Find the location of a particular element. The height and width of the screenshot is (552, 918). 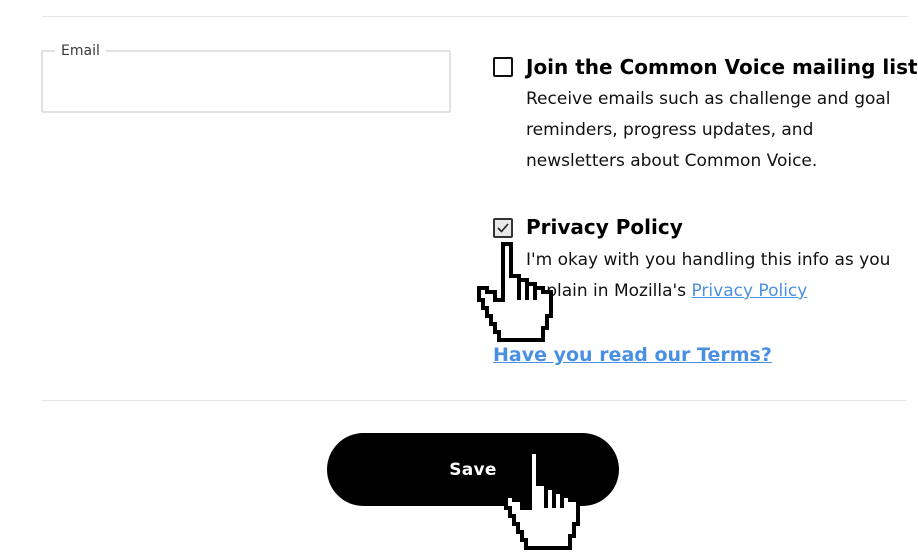

checkmark-icon is located at coordinates (503, 228).